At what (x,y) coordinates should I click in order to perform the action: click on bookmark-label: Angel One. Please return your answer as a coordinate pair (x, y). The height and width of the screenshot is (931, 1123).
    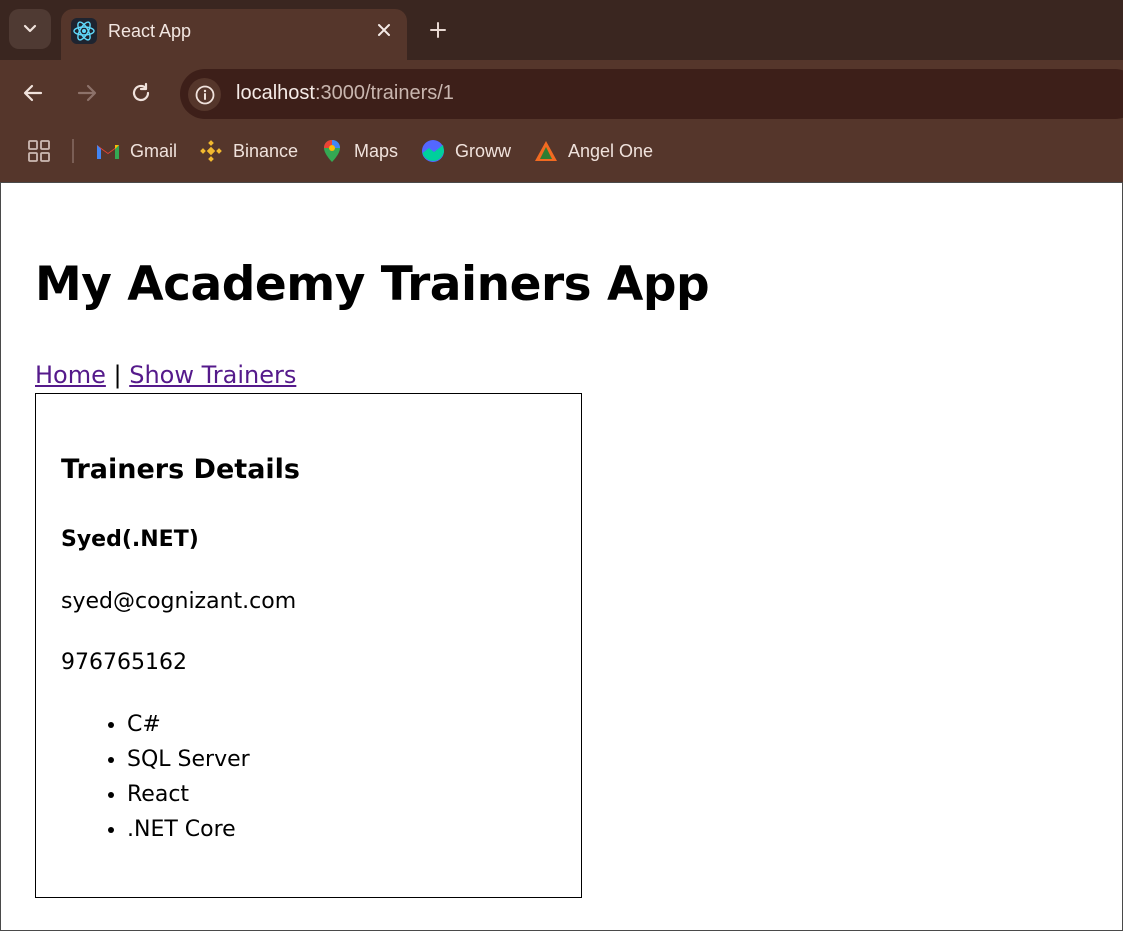
    Looking at the image, I should click on (611, 150).